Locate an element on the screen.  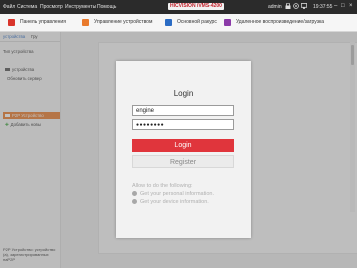
tab-label: Удаленное воспроизведение/загрузка is located at coordinates (280, 22).